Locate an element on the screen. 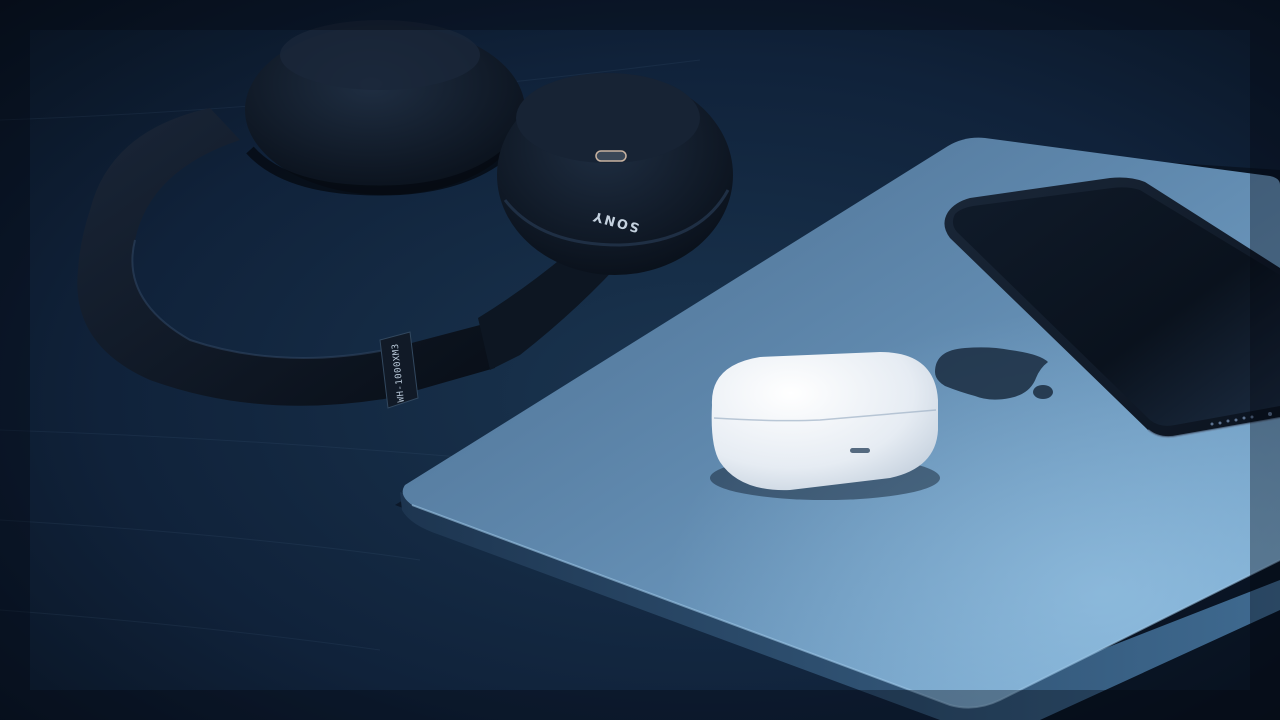 The height and width of the screenshot is (720, 1280). earbuds-case is located at coordinates (825, 426).